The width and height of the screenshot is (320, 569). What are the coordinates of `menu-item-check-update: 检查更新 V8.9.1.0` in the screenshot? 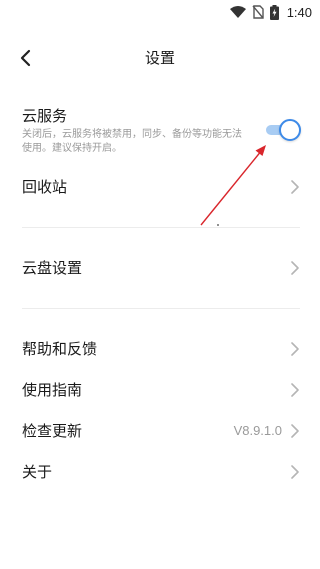 It's located at (160, 431).